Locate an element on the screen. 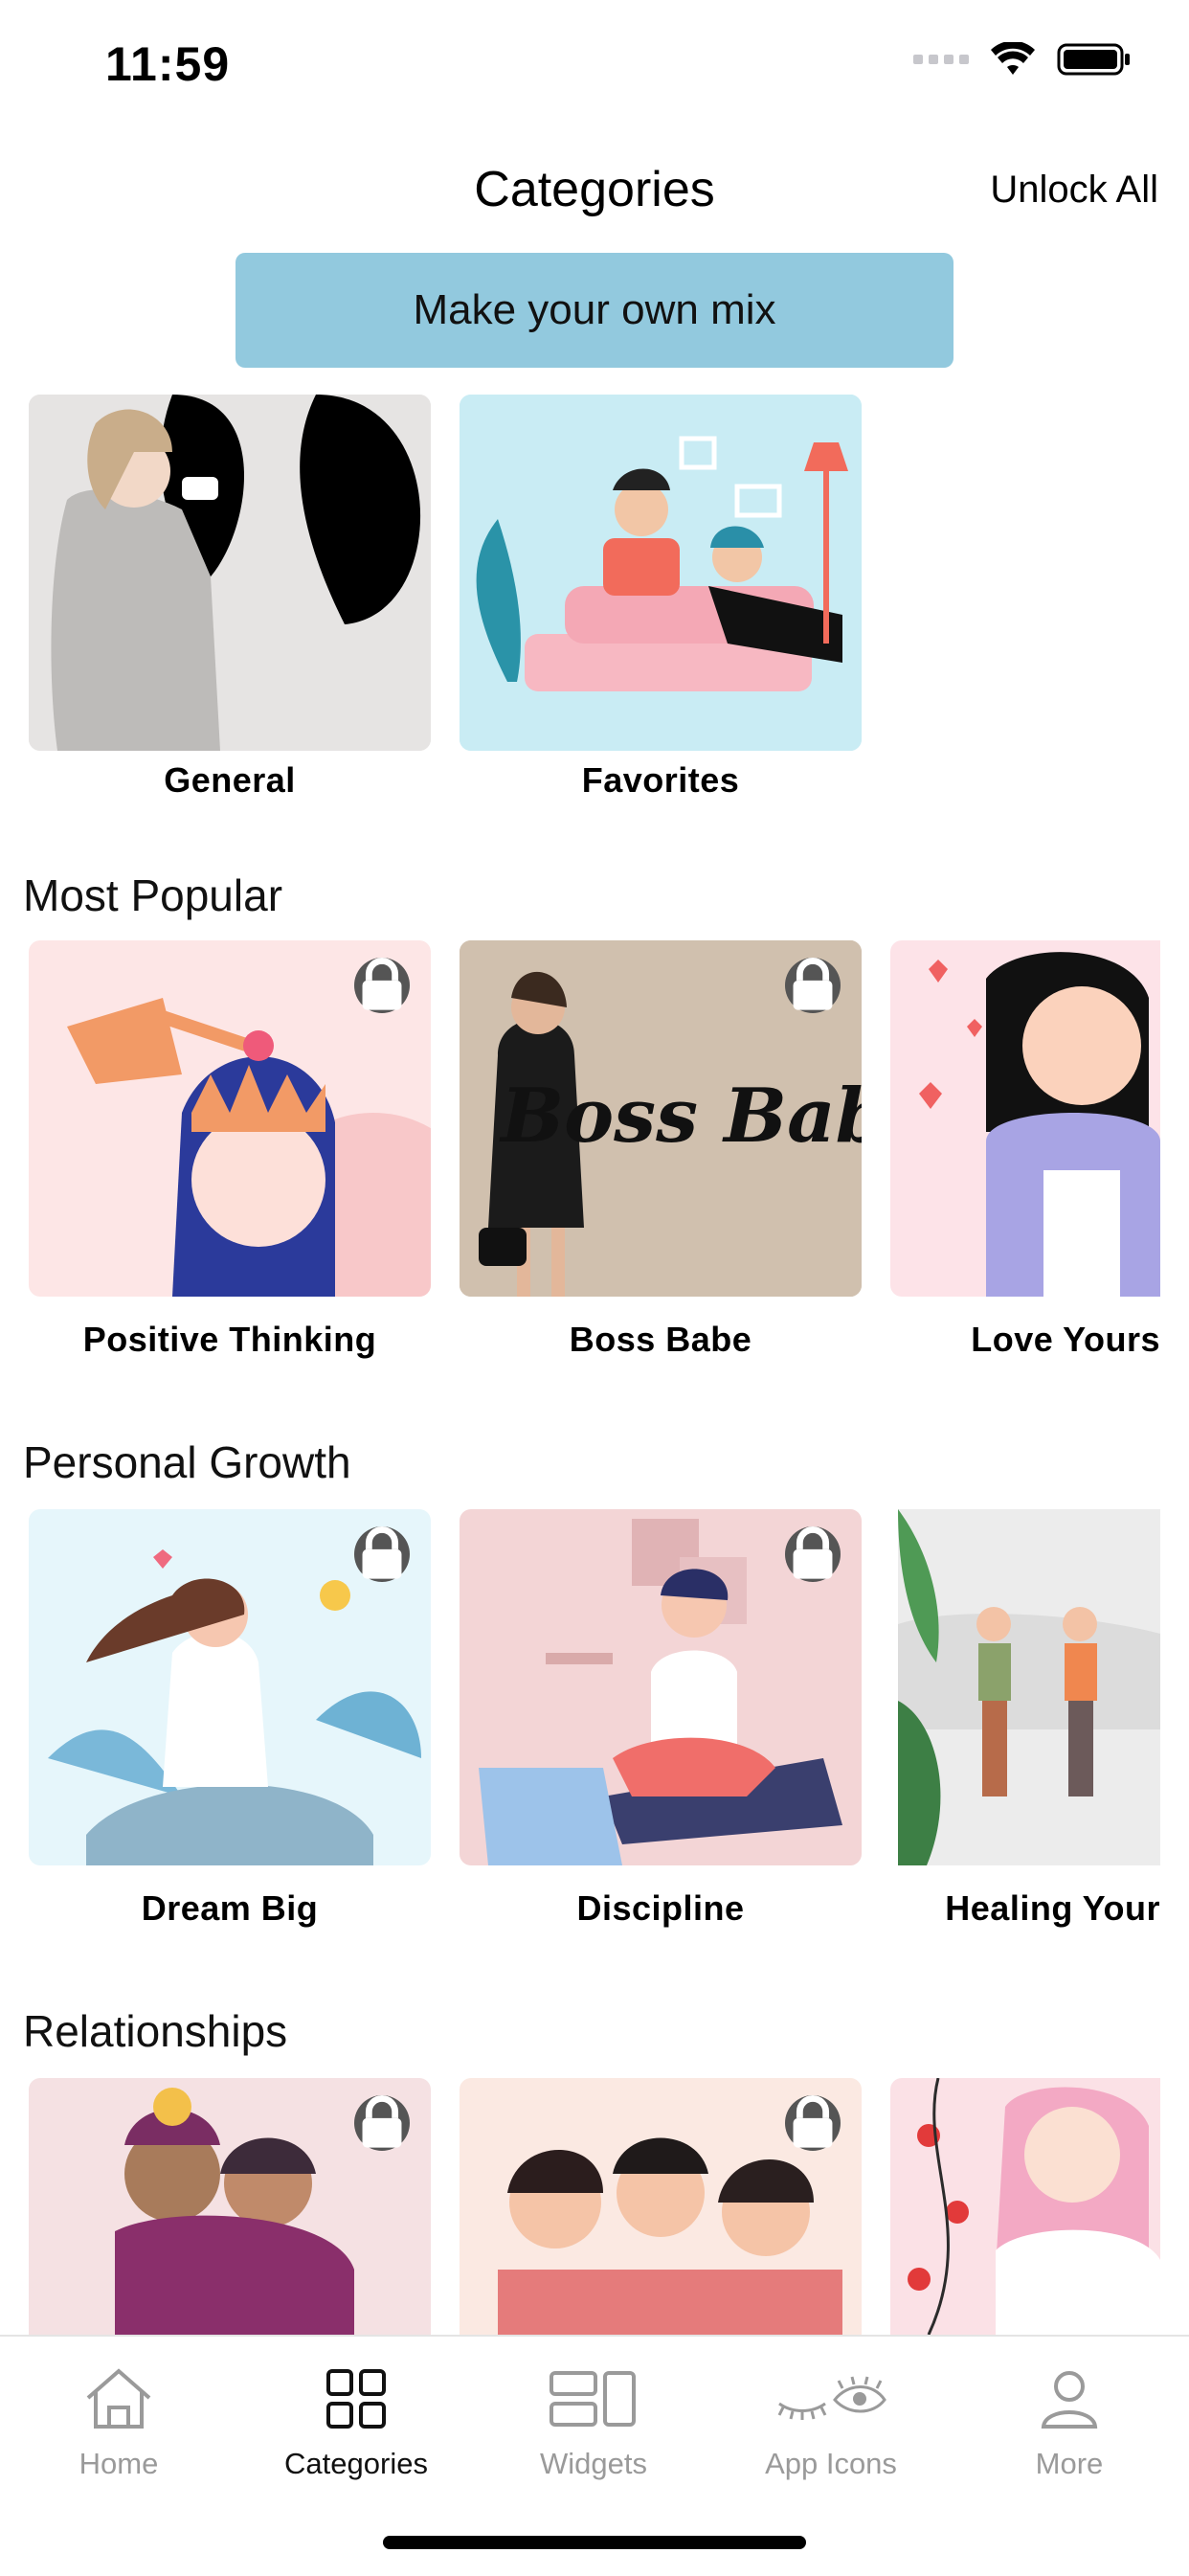 This screenshot has width=1189, height=2576. home-indicator is located at coordinates (594, 2542).